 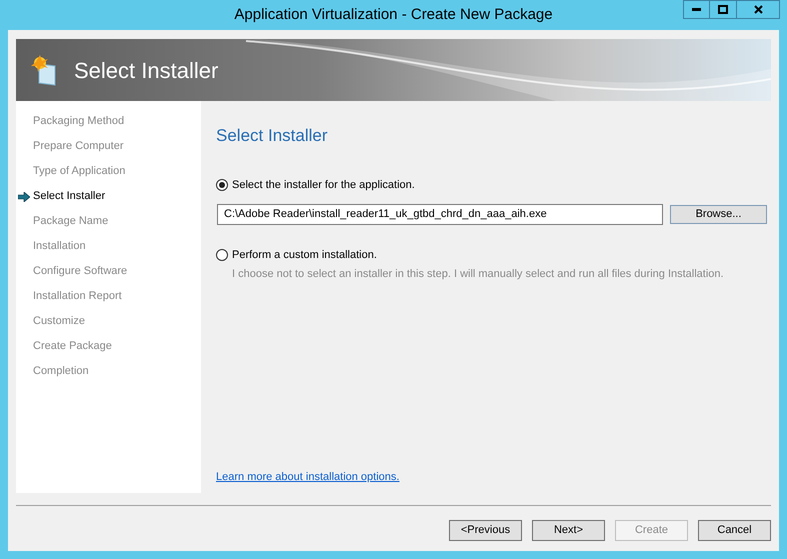 What do you see at coordinates (308, 476) in the screenshot?
I see `help-link: Learn more about installation options.` at bounding box center [308, 476].